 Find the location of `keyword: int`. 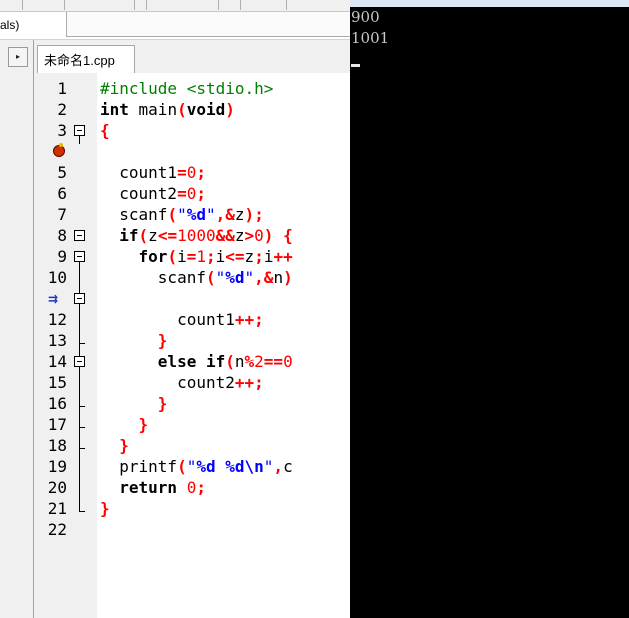

keyword: int is located at coordinates (114, 109).